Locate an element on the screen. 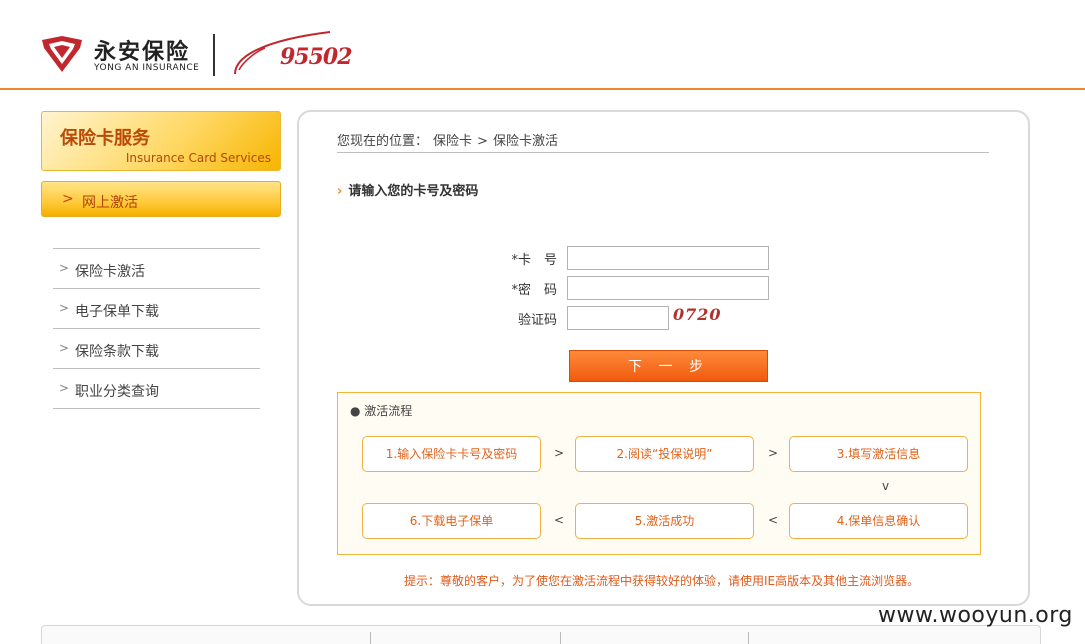 Image resolution: width=1085 pixels, height=644 pixels. sidebar-item-label: 职业分类查询 is located at coordinates (117, 392).